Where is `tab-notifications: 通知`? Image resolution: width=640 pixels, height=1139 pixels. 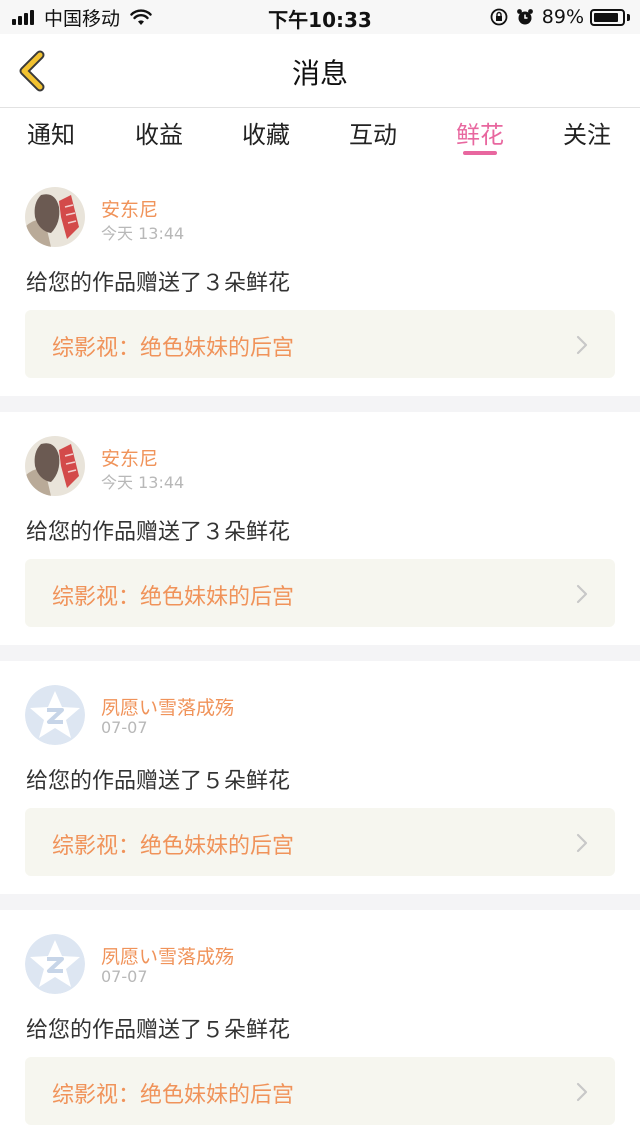
tab-notifications: 通知 is located at coordinates (51, 132).